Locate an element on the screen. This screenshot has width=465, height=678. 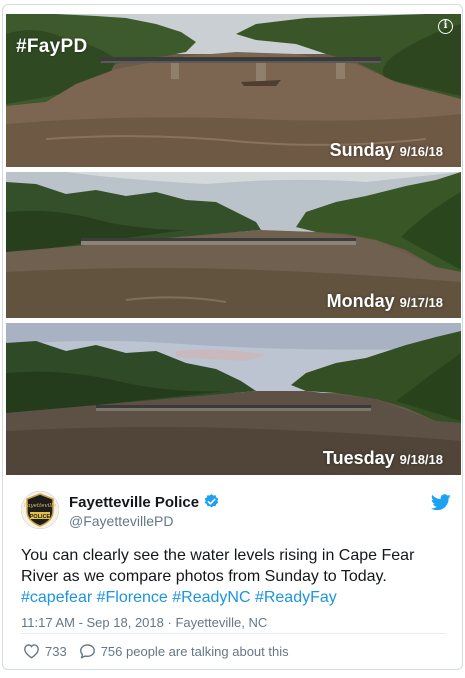
hashtag-link: #capefear is located at coordinates (56, 597).